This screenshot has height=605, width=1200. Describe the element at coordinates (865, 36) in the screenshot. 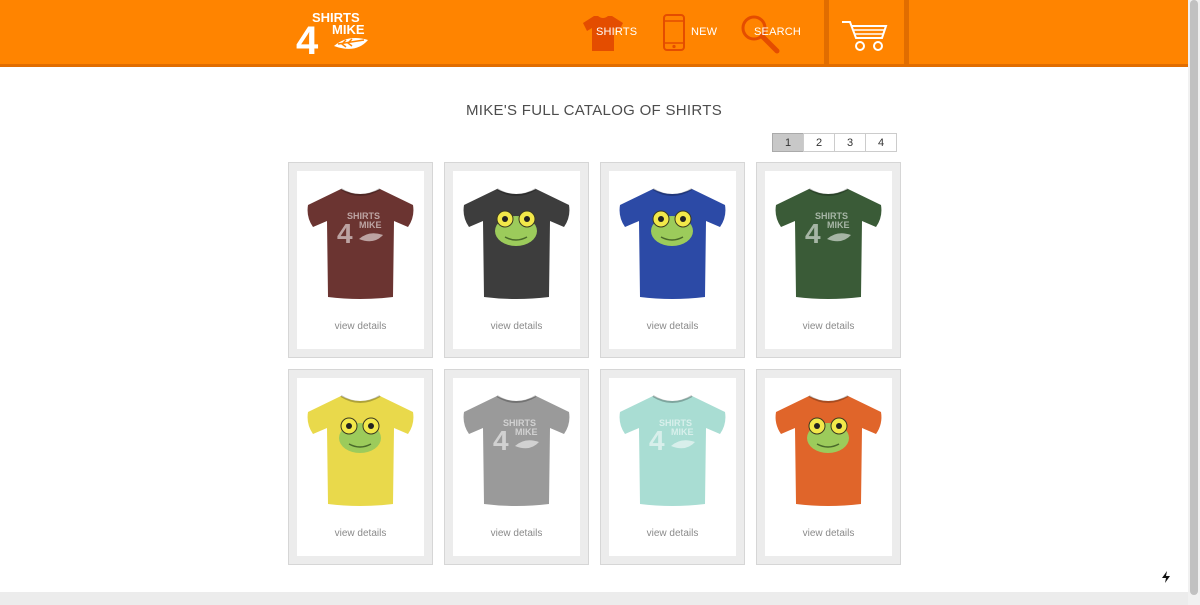

I see `cart-icon` at that location.